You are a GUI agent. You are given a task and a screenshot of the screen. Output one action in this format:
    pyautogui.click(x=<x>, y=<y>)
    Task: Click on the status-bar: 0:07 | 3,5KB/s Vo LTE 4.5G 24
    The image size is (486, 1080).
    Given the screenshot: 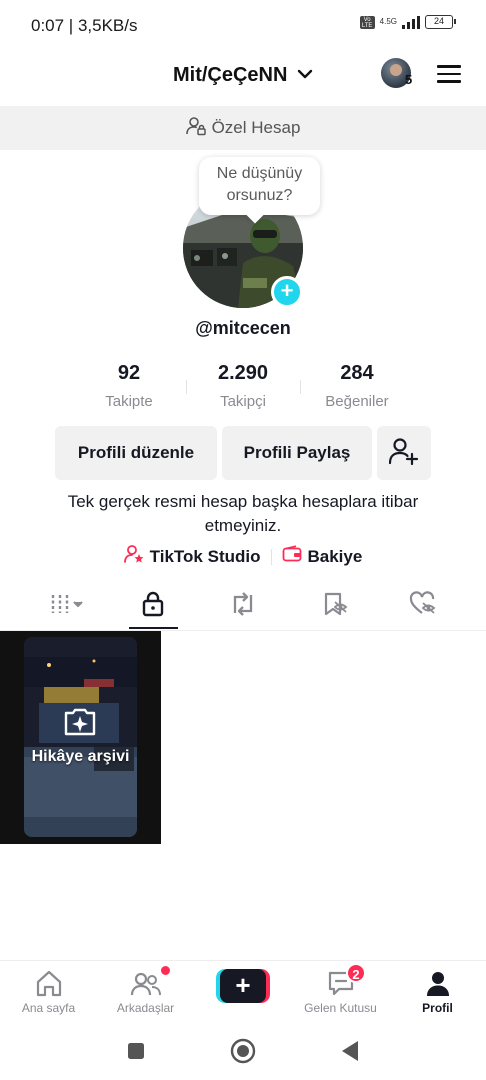 What is the action you would take?
    pyautogui.click(x=243, y=26)
    